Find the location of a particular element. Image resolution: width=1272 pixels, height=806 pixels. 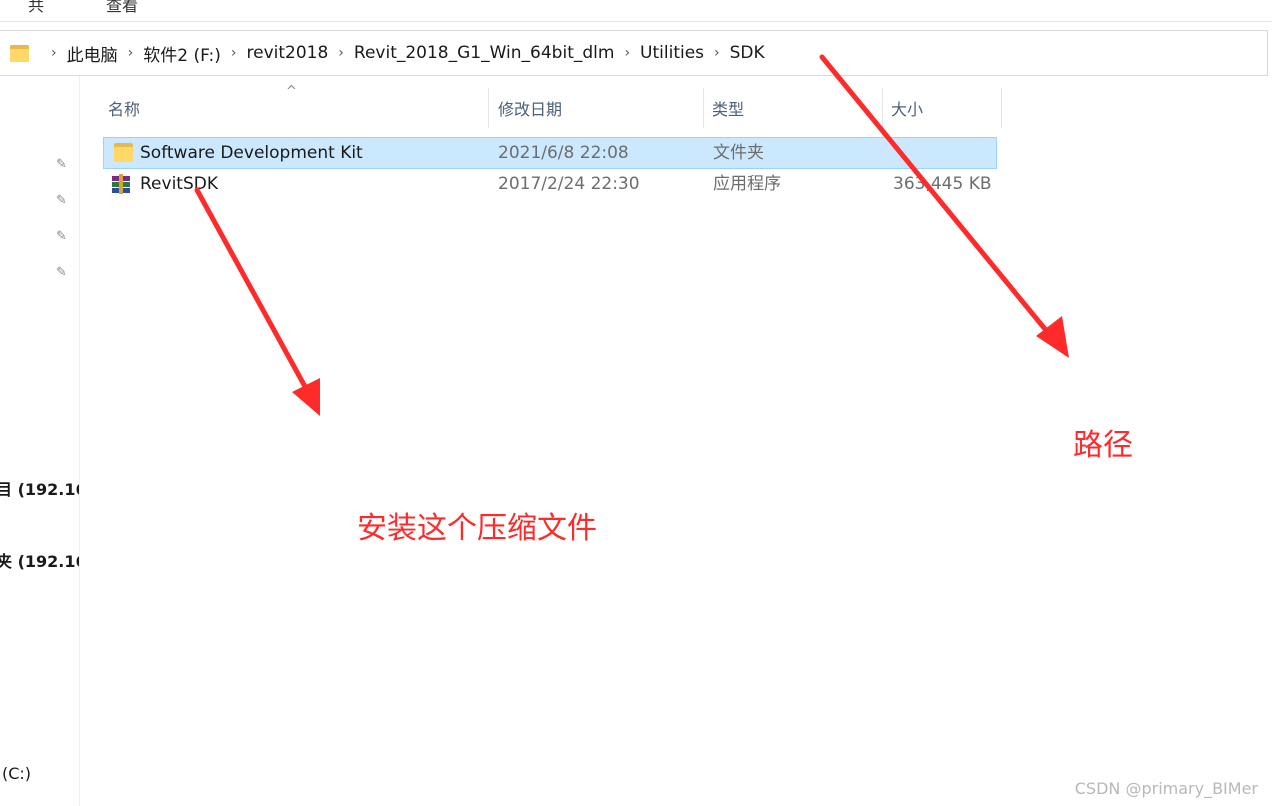

annotation-install-label: 安装这个压缩文件 is located at coordinates (477, 528).